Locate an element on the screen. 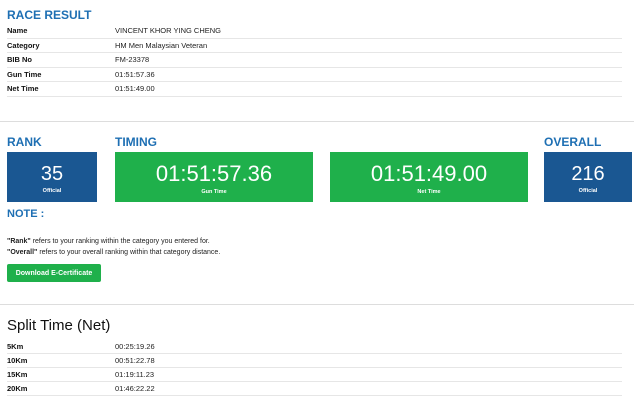 The height and width of the screenshot is (400, 640). info-label: Category is located at coordinates (23, 45).